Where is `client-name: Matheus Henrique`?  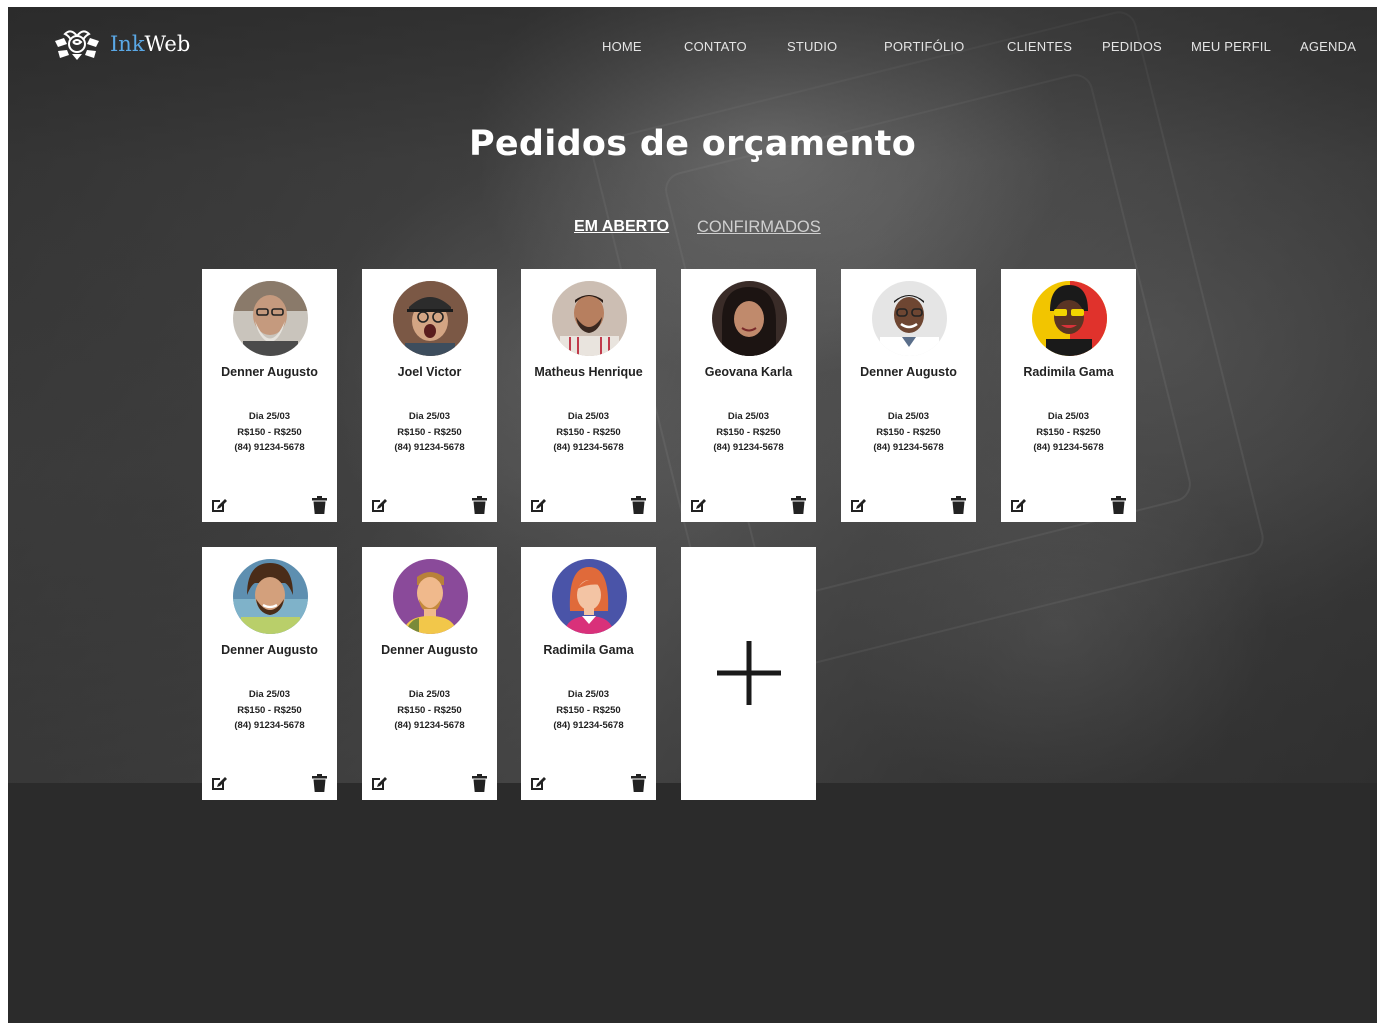 client-name: Matheus Henrique is located at coordinates (588, 372).